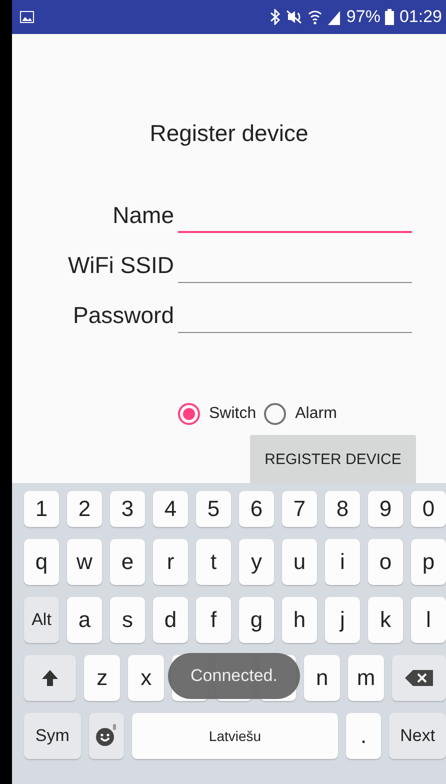 The height and width of the screenshot is (784, 446). I want to click on backspace-key, so click(419, 678).